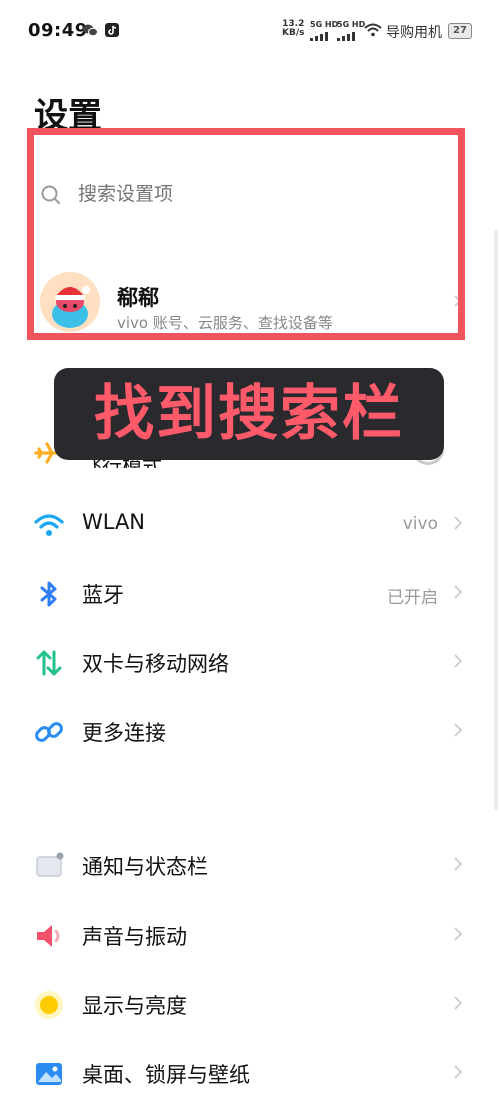 The height and width of the screenshot is (1103, 500). I want to click on status-bar: 09:49 13.2 KB/s 5G HD 5G HD 导购用机 27, so click(250, 30).